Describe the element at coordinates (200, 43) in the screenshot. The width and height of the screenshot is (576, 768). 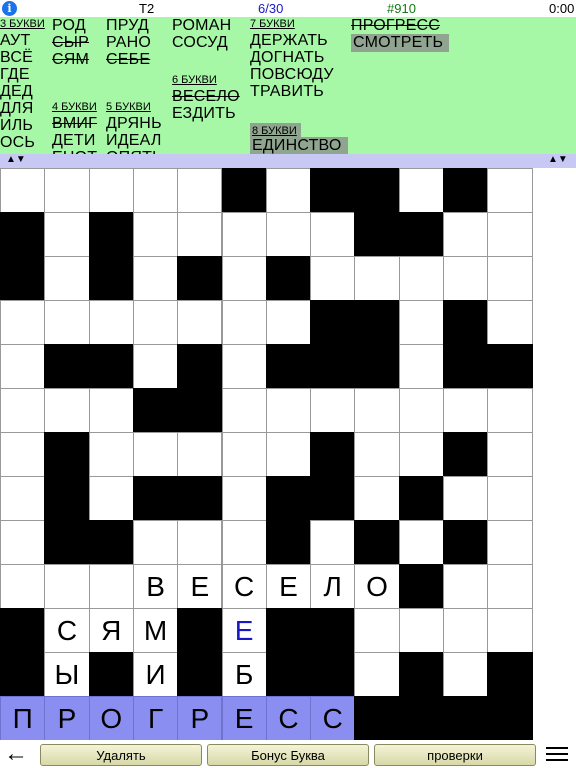
I see `word-list-item: СОСУД` at that location.